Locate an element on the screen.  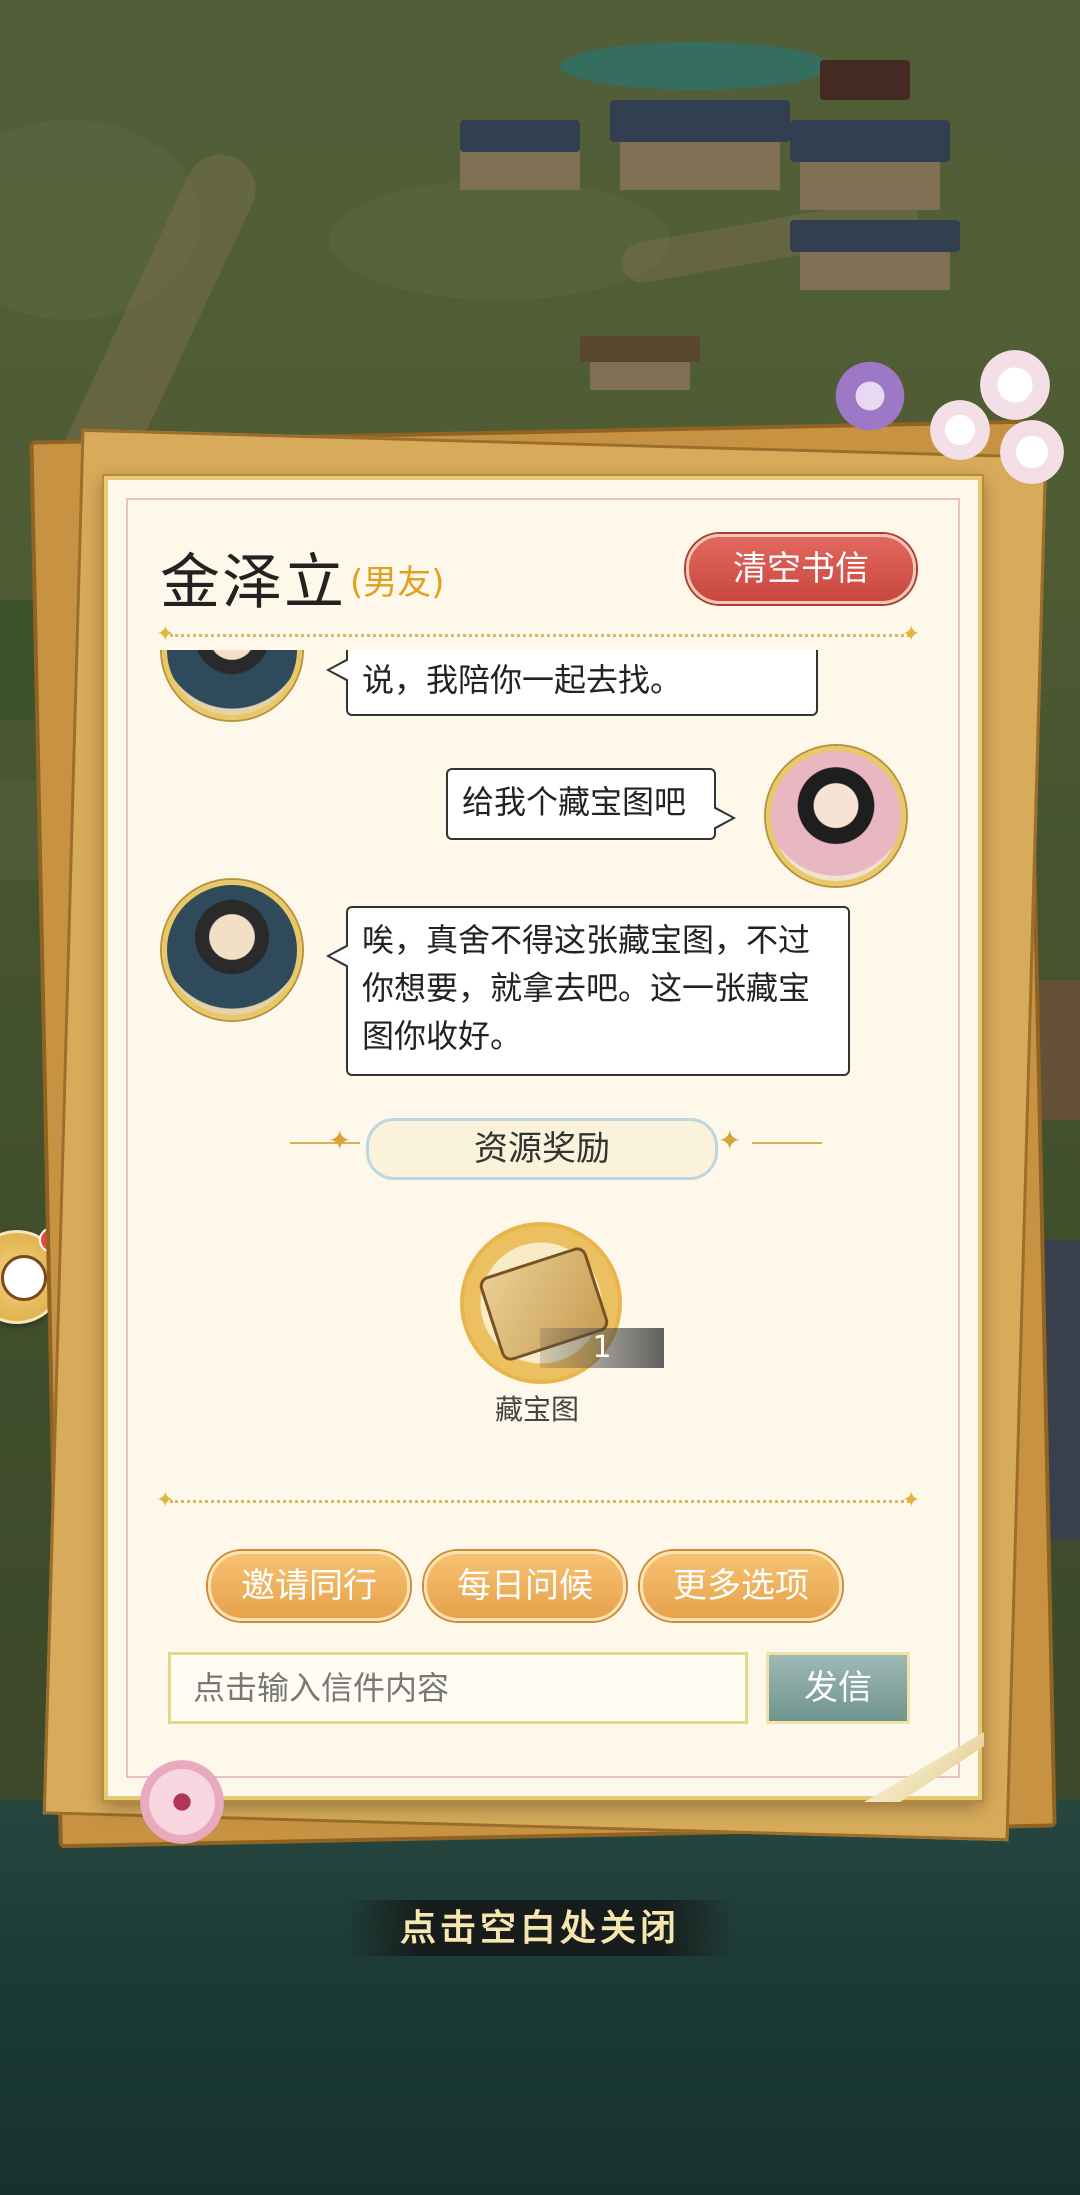
contact-name: 金泽立 is located at coordinates (253, 583).